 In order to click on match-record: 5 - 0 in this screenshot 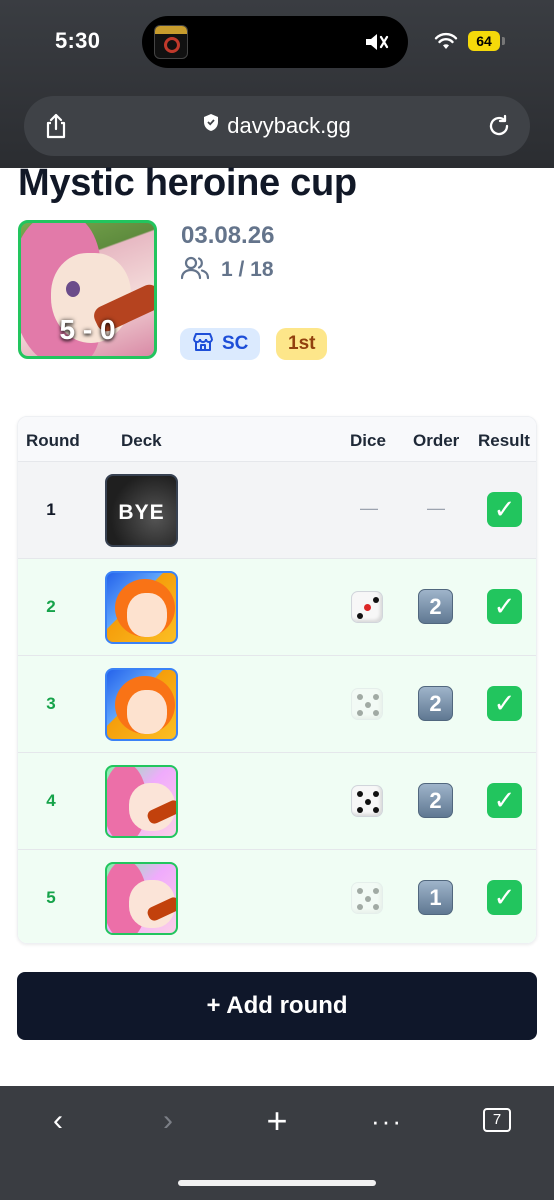, I will do `click(87, 329)`.